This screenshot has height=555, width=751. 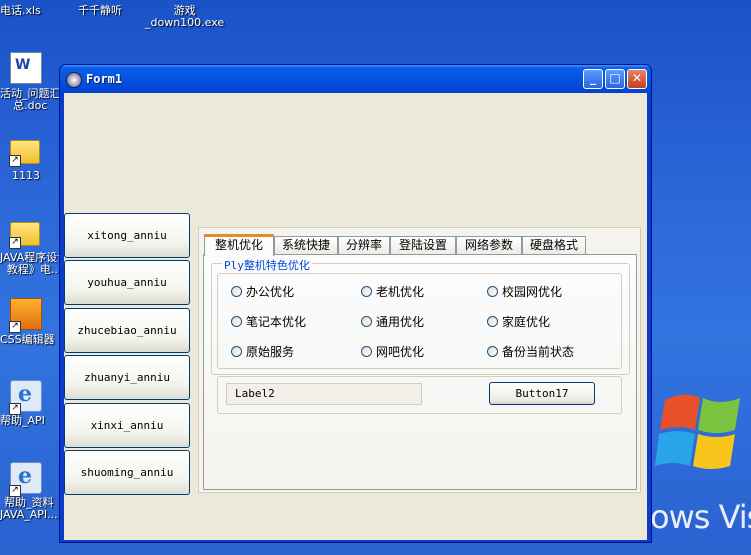 I want to click on radio-label: 备份当前状态, so click(x=538, y=352).